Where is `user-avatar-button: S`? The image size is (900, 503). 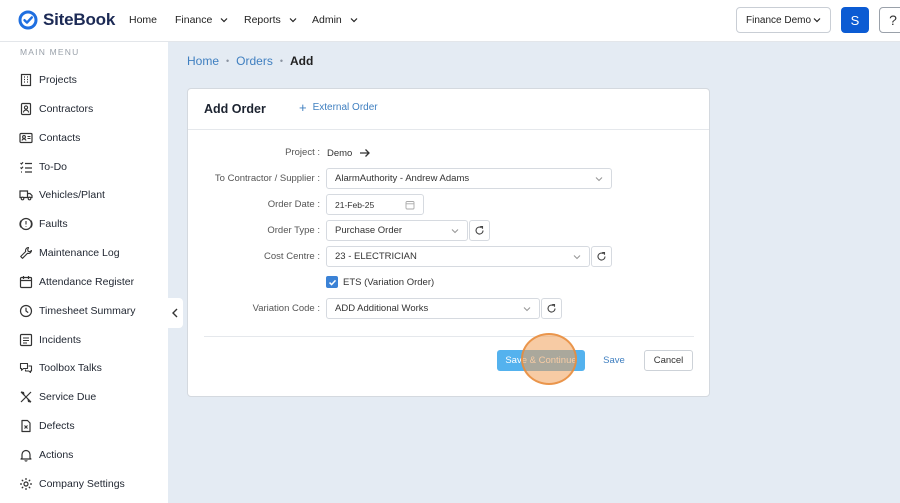
user-avatar-button: S is located at coordinates (855, 20).